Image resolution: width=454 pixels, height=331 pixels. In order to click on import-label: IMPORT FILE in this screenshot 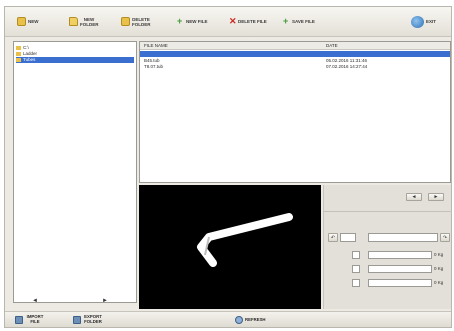, I will do `click(35, 319)`.